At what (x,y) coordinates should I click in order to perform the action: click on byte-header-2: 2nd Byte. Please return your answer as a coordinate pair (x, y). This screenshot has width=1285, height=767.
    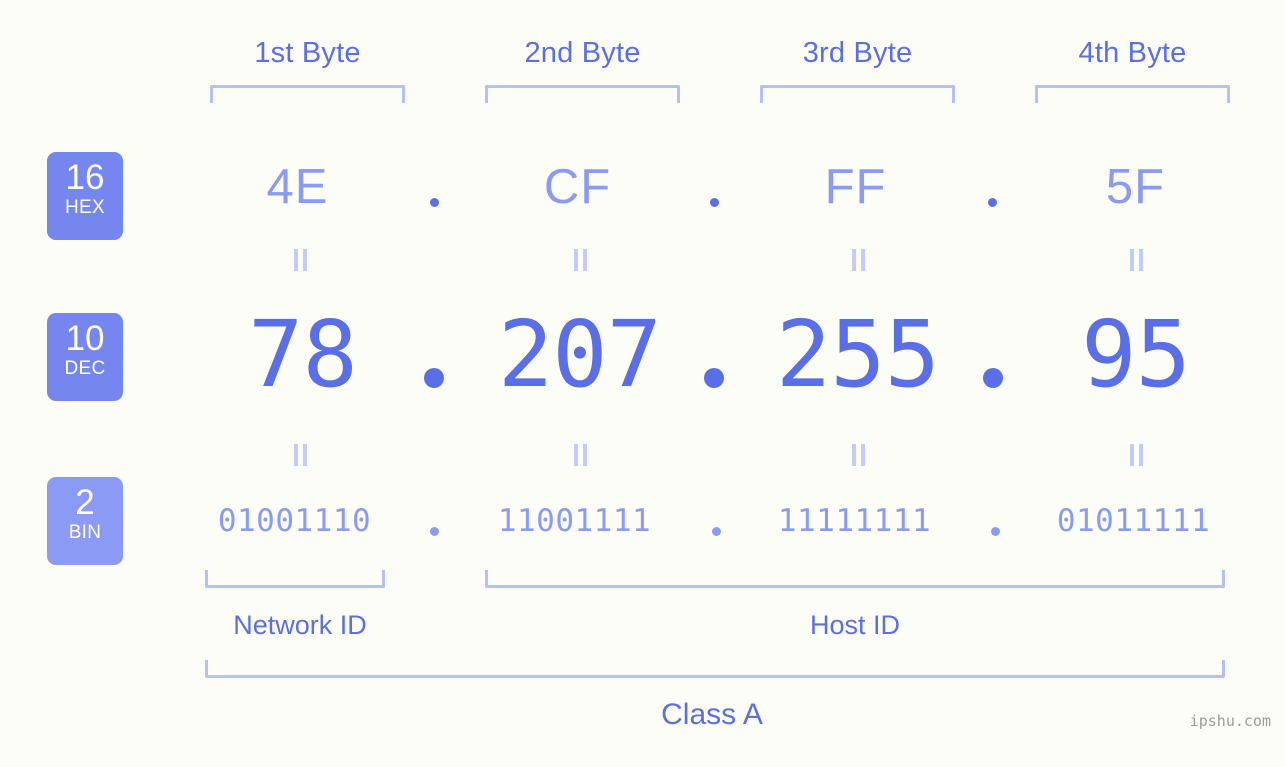
    Looking at the image, I should click on (582, 53).